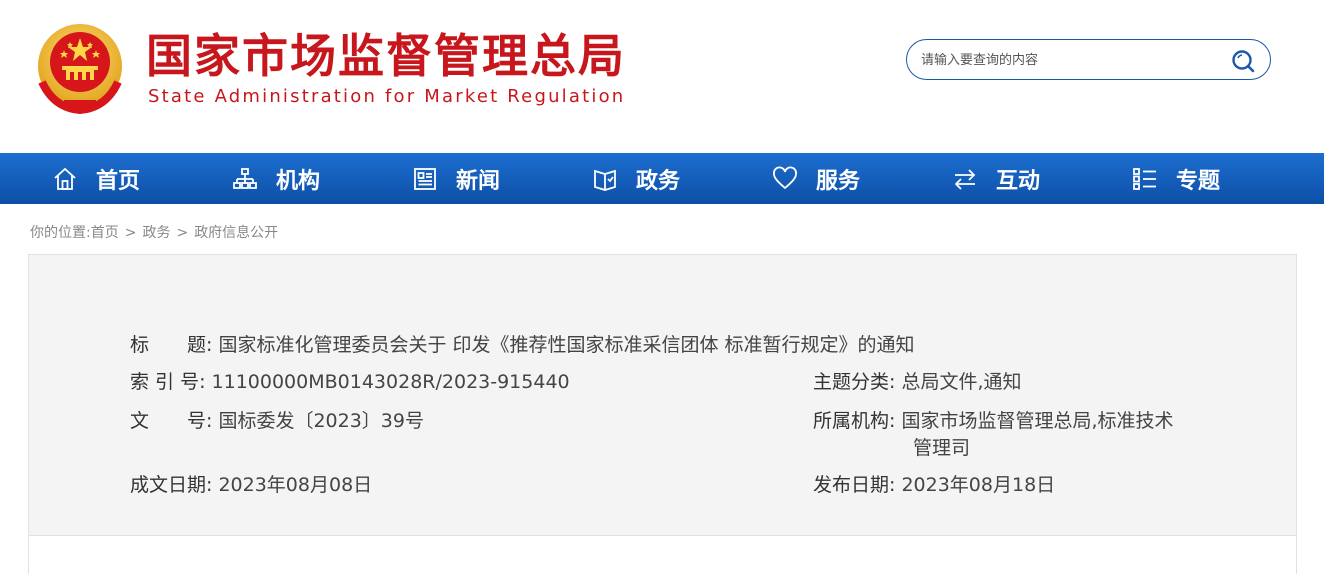  Describe the element at coordinates (965, 179) in the screenshot. I see `exchange-arrows-icon` at that location.